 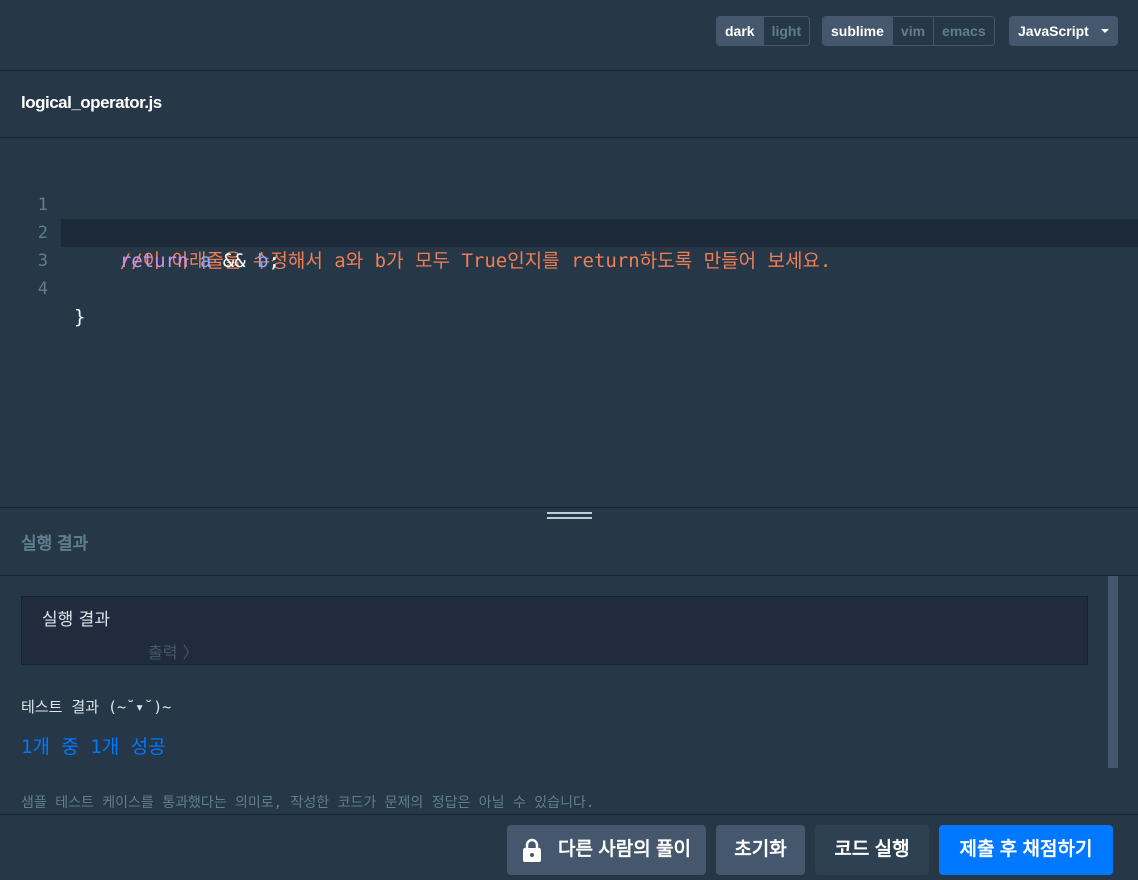 What do you see at coordinates (80, 317) in the screenshot?
I see `code-token: }` at bounding box center [80, 317].